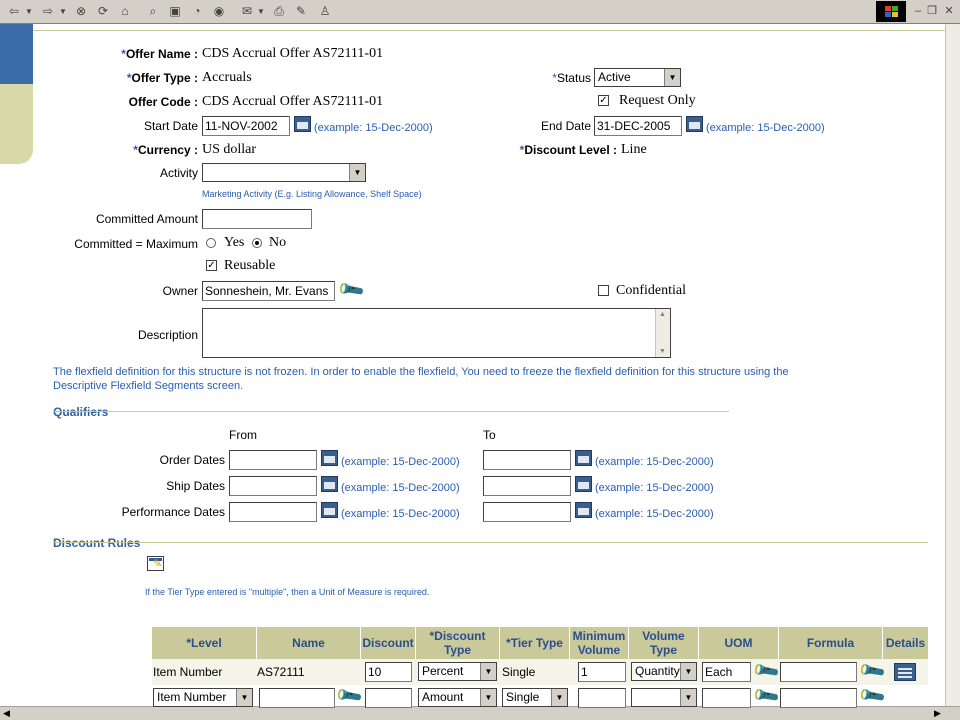 This screenshot has width=960, height=720. Describe the element at coordinates (662, 314) in the screenshot. I see `scroll-up-icon: ▲` at that location.